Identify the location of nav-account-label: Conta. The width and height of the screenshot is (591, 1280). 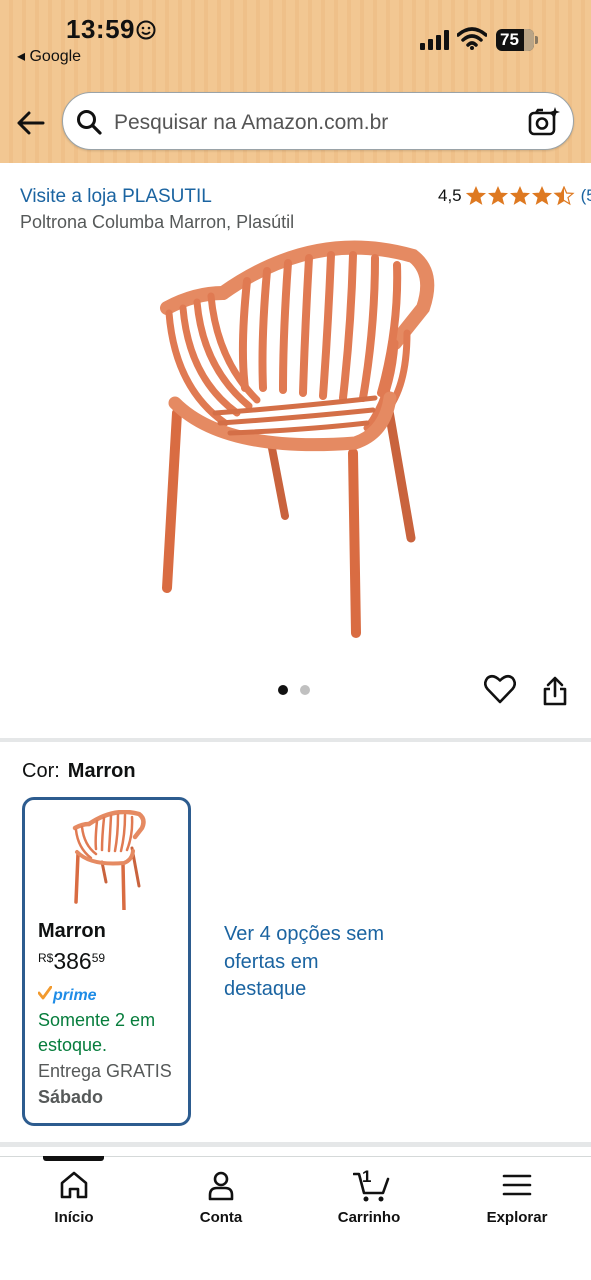
(221, 1217).